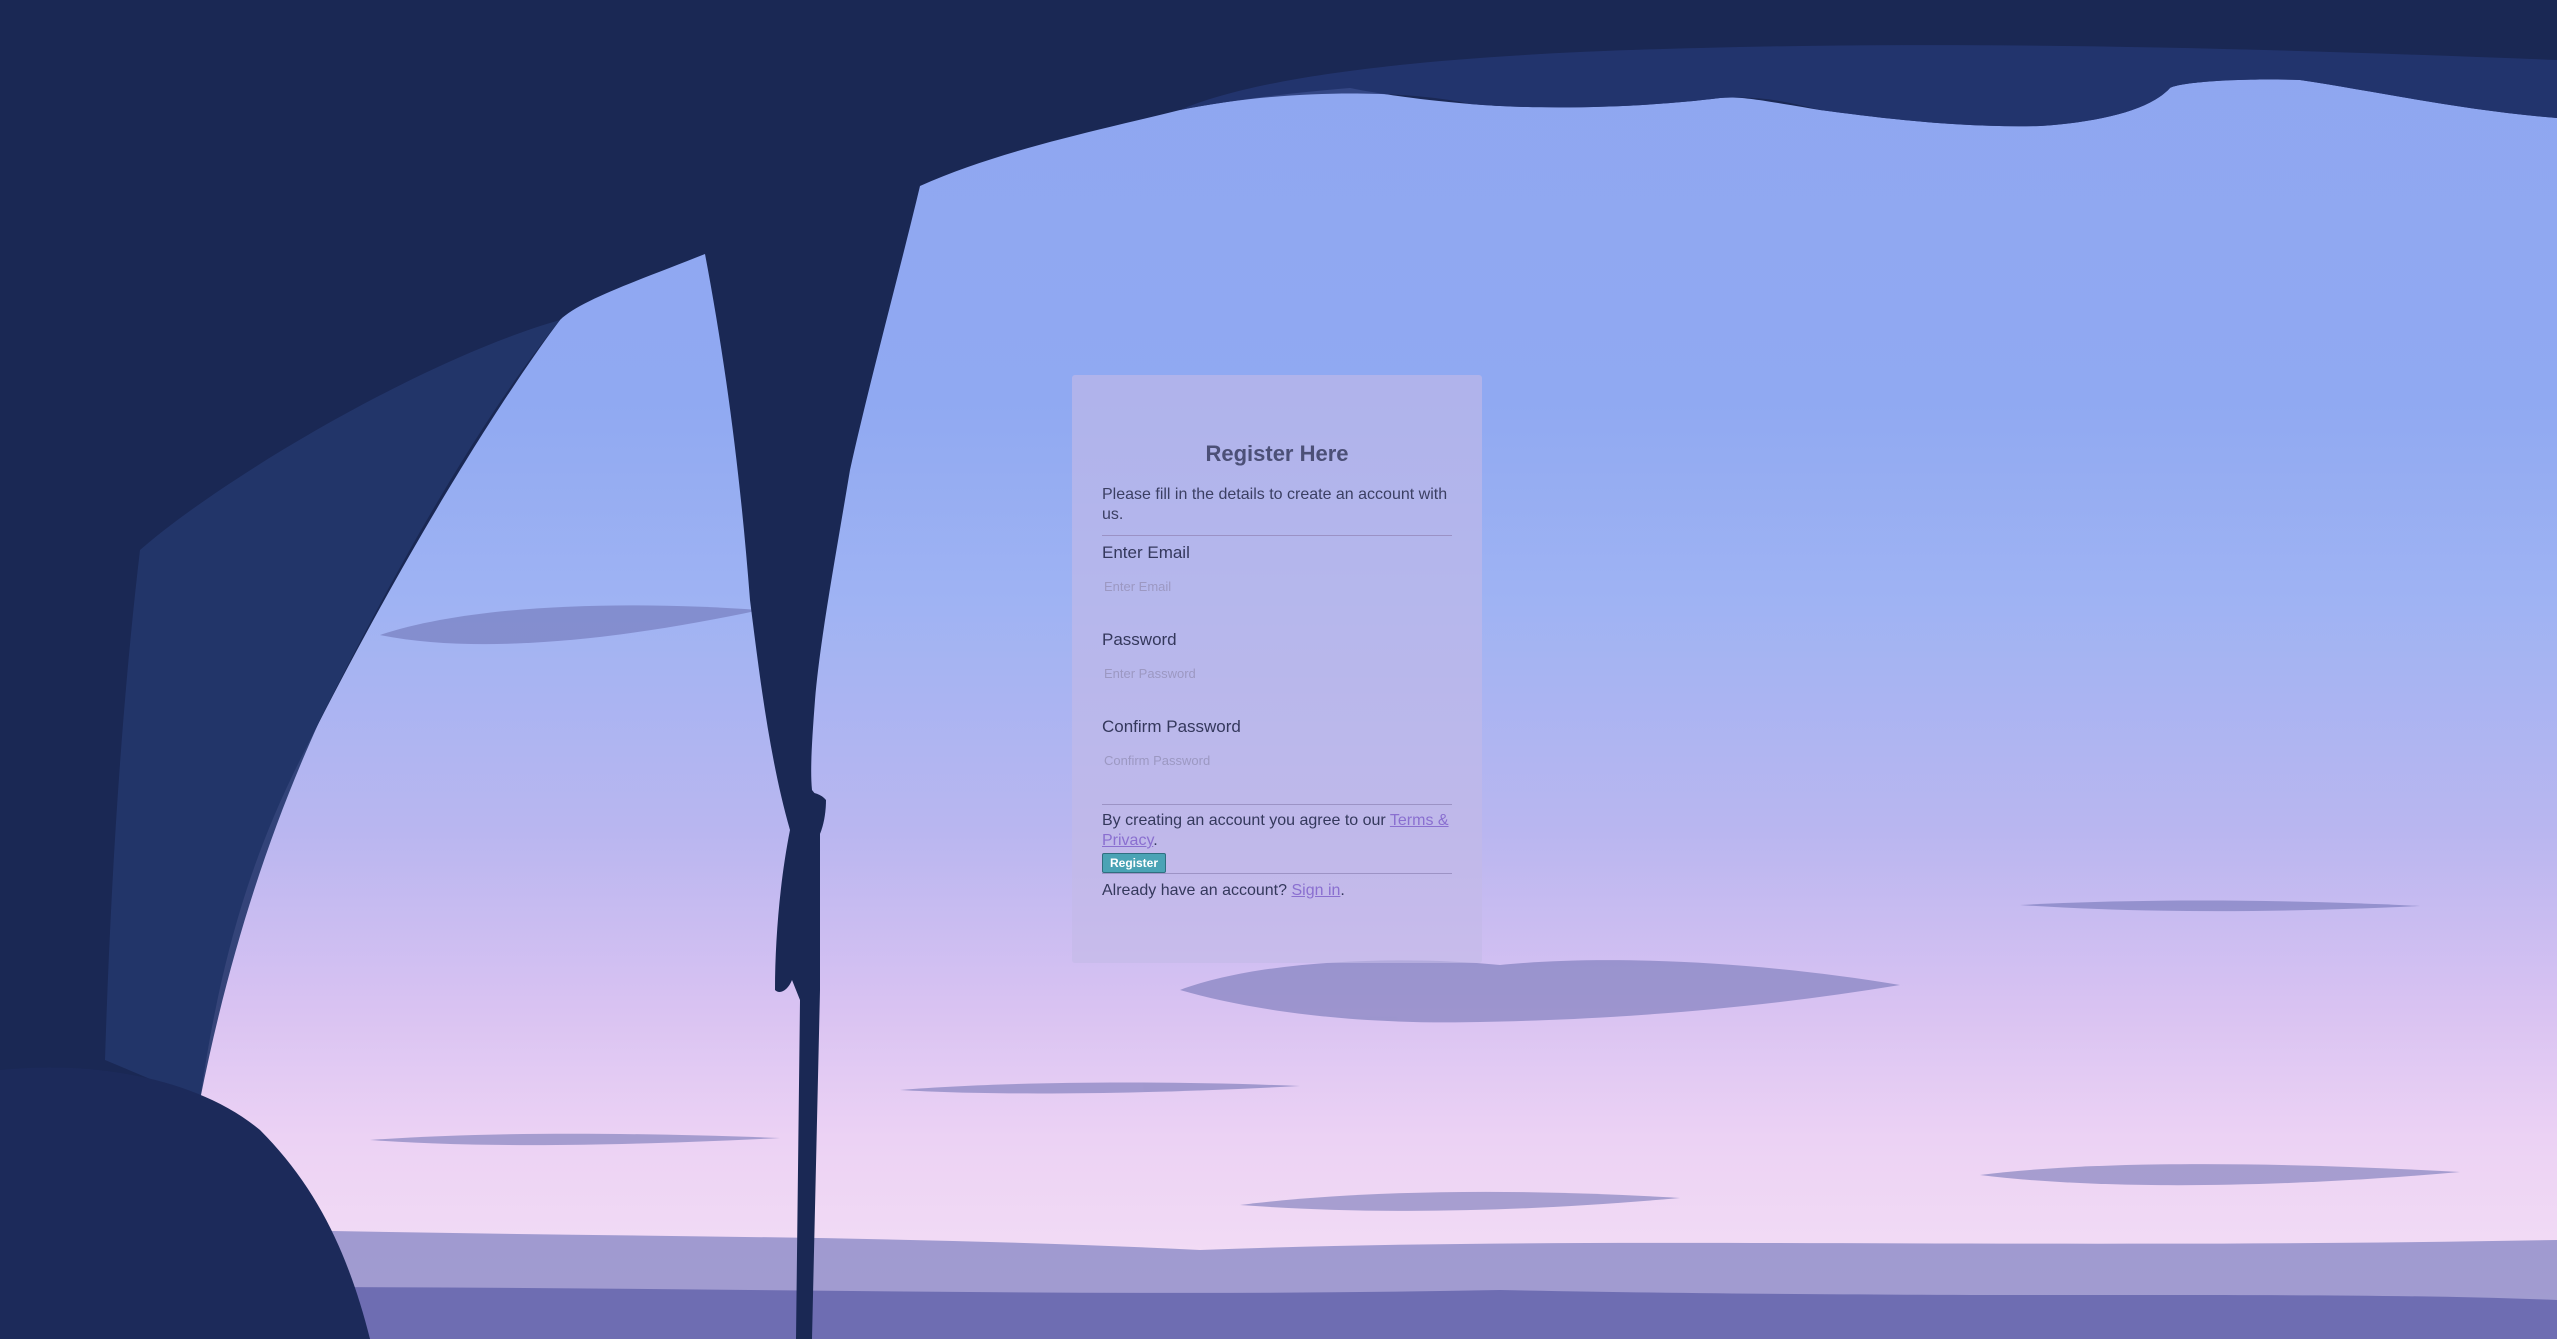  What do you see at coordinates (1277, 760) in the screenshot?
I see `confirm-password-field` at bounding box center [1277, 760].